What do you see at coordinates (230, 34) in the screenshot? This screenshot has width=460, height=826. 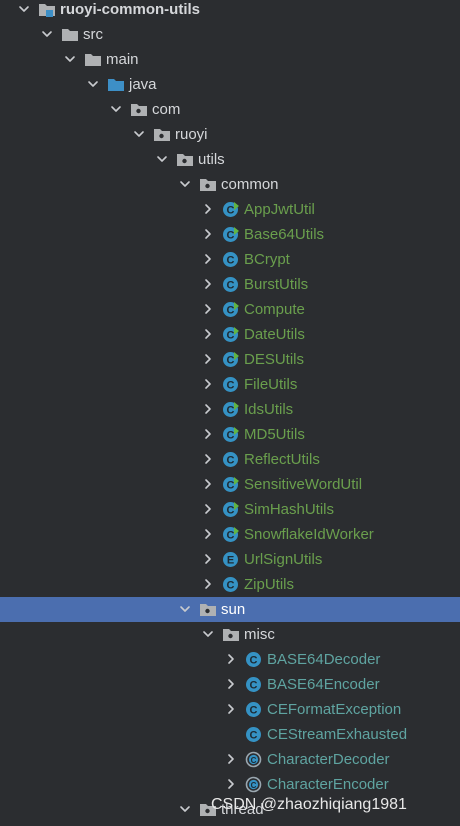 I see `tree-row-src: src` at bounding box center [230, 34].